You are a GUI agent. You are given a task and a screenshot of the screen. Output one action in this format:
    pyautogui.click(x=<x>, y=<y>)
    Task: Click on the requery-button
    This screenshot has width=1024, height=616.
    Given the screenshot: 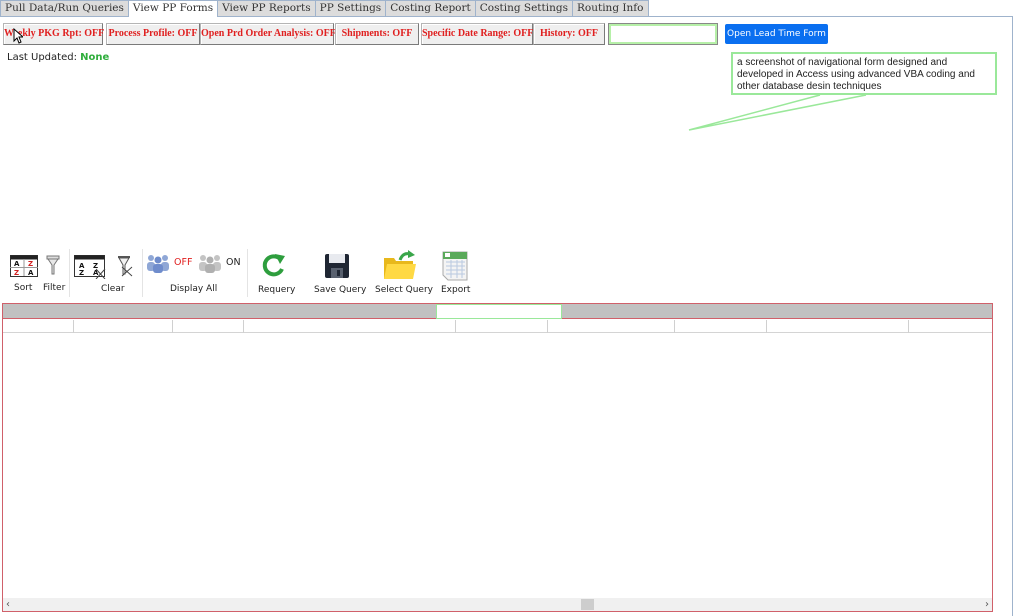 What is the action you would take?
    pyautogui.click(x=274, y=266)
    